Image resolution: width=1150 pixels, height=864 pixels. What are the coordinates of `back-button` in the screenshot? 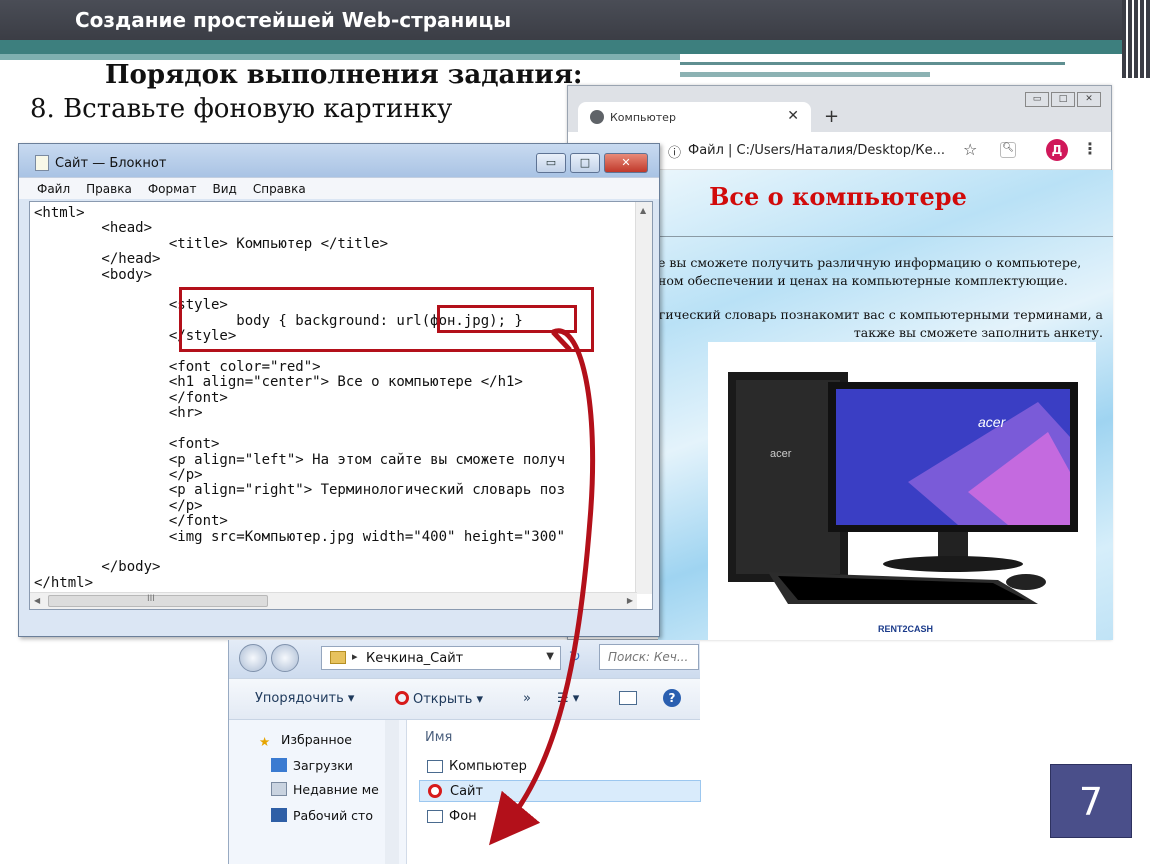 It's located at (253, 658).